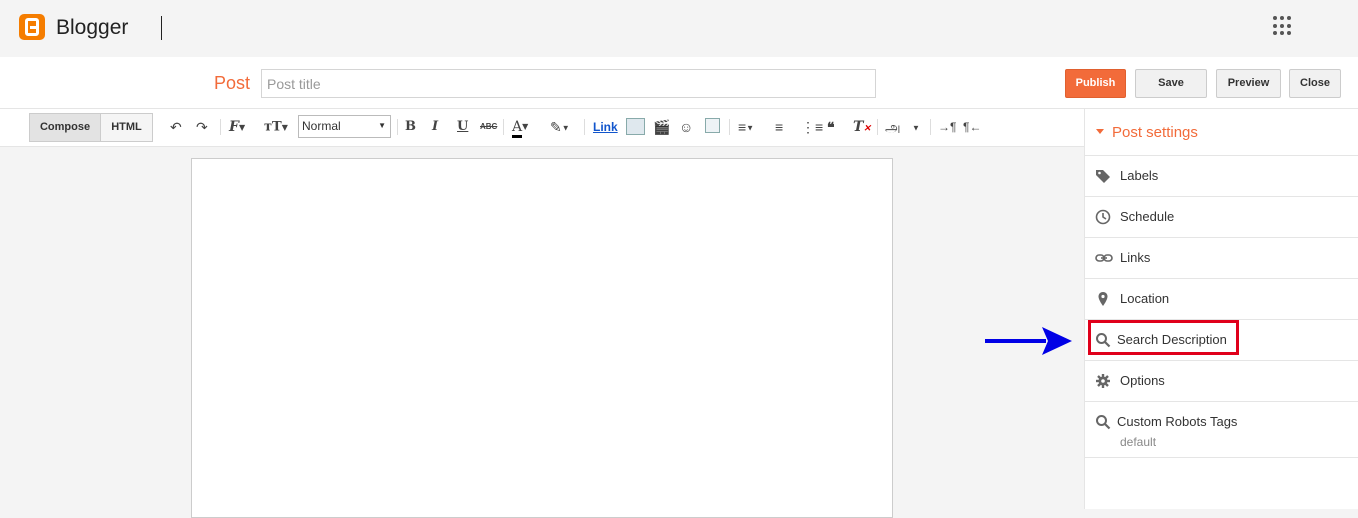 The image size is (1358, 518). Describe the element at coordinates (679, 28) in the screenshot. I see `top-bar: Blogger` at that location.